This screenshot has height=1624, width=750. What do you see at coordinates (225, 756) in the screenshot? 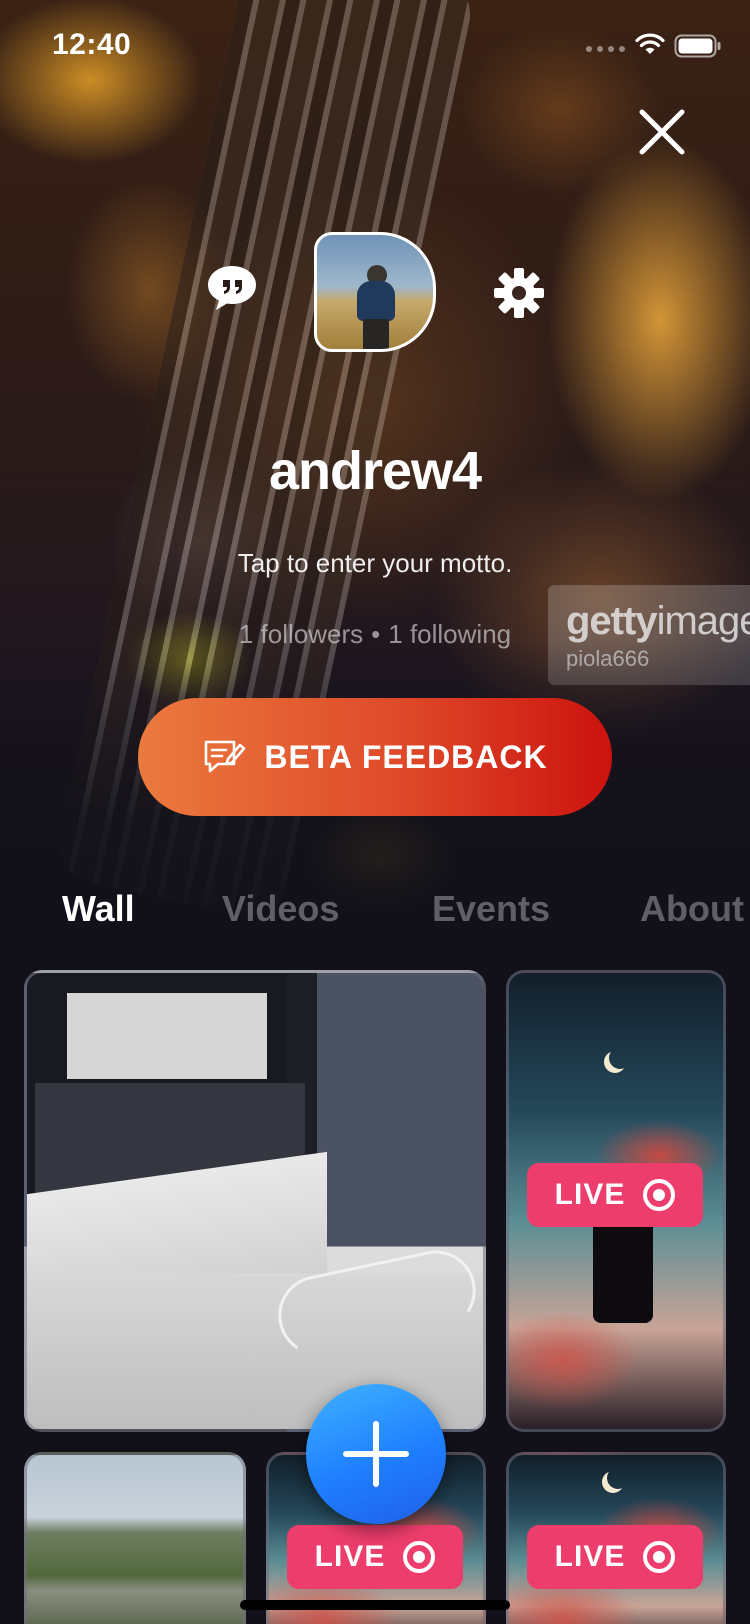
I see `feedback-edit-icon` at bounding box center [225, 756].